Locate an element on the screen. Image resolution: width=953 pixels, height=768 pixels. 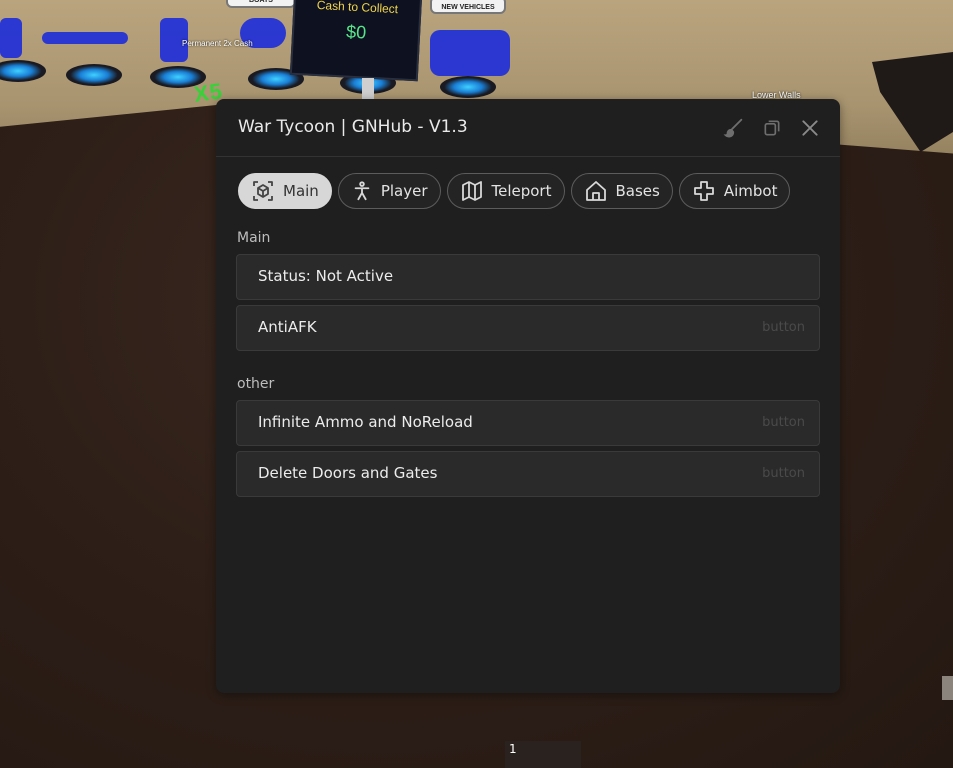
window-titlebar: War Tycoon | GNHub - V1.3 is located at coordinates (528, 128).